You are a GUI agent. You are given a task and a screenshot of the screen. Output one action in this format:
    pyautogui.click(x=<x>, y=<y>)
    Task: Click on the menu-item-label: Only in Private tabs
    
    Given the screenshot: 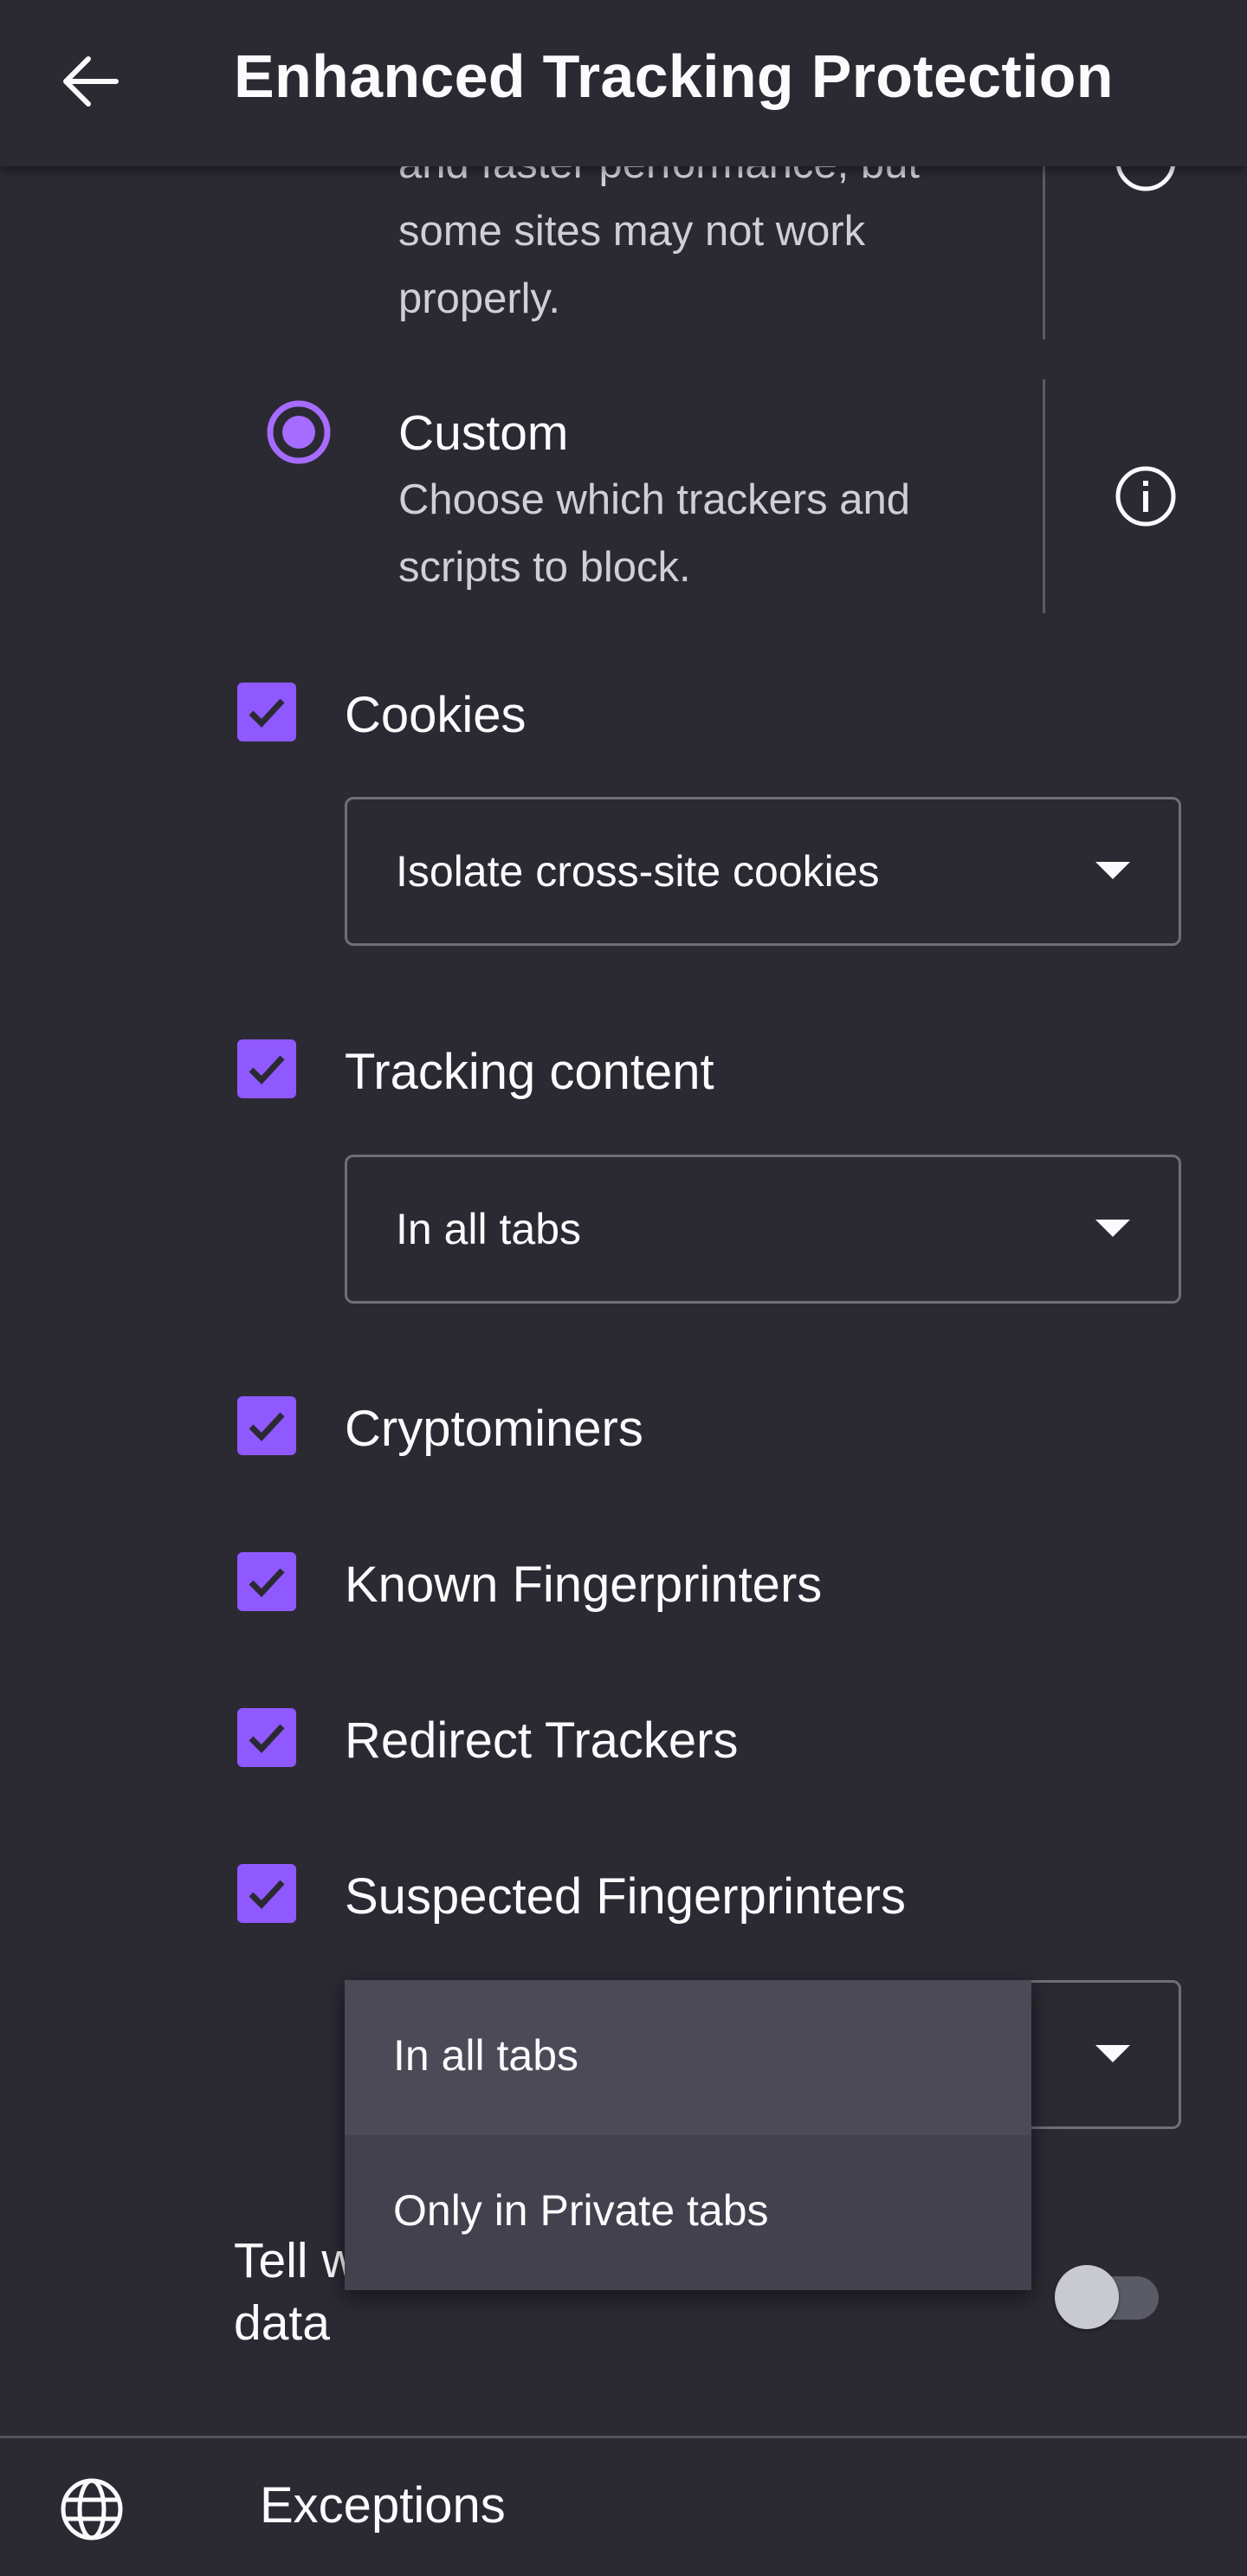 What is the action you would take?
    pyautogui.click(x=581, y=2210)
    